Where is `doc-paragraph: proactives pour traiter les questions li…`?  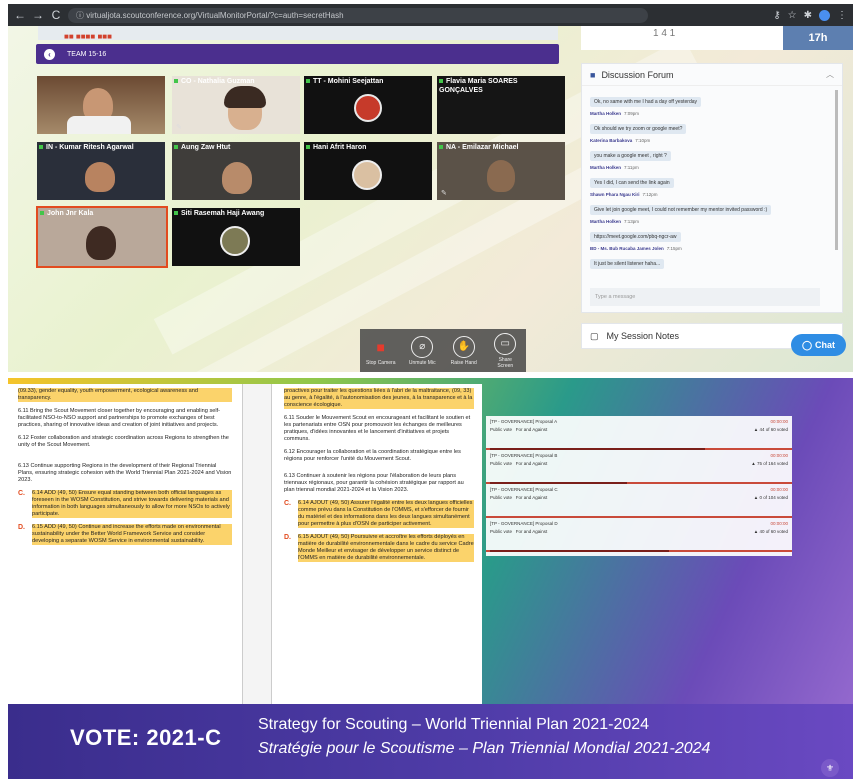
doc-paragraph: proactives pour traiter les questions li… is located at coordinates (379, 398).